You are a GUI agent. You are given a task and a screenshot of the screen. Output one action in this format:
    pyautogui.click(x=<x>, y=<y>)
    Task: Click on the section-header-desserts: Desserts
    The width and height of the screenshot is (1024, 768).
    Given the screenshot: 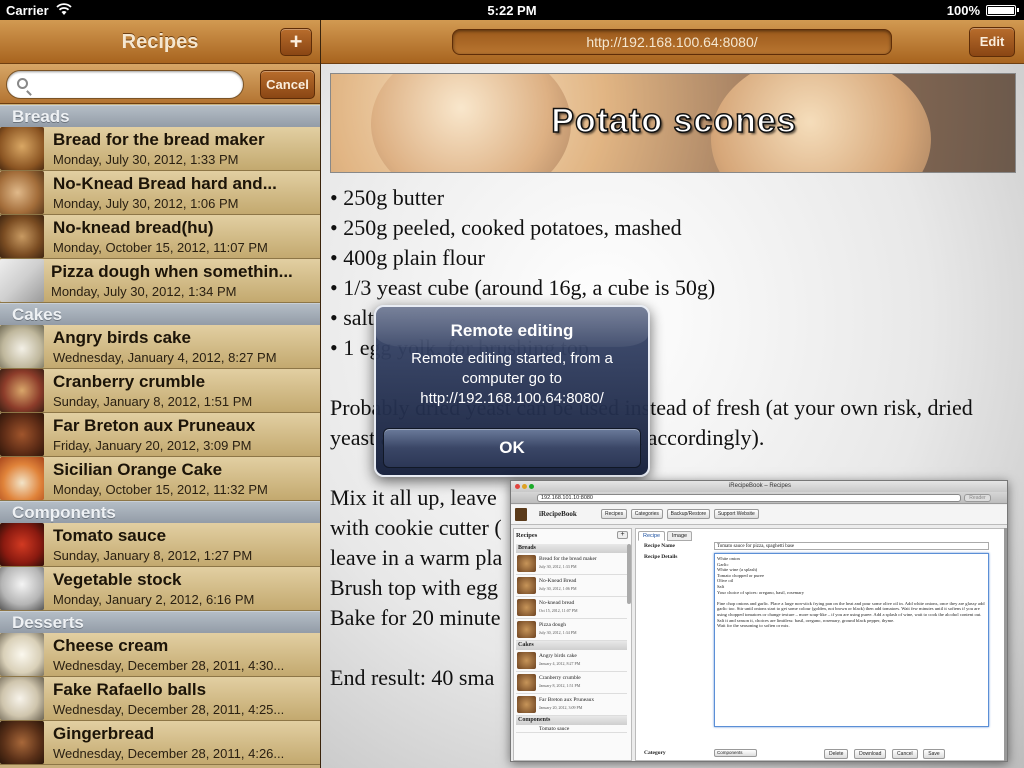 What is the action you would take?
    pyautogui.click(x=160, y=622)
    